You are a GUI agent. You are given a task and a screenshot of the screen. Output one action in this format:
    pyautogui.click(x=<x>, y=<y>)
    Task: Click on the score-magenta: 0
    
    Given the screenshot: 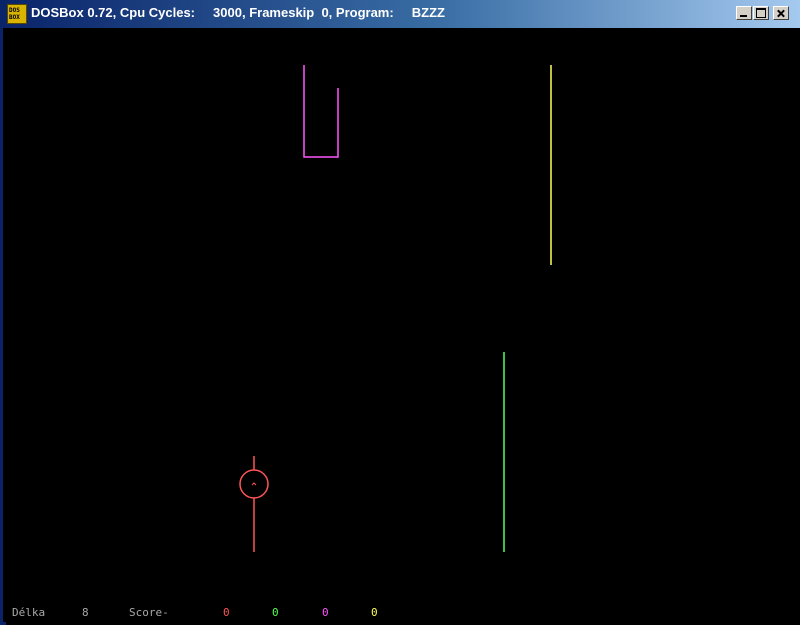 What is the action you would take?
    pyautogui.click(x=325, y=612)
    